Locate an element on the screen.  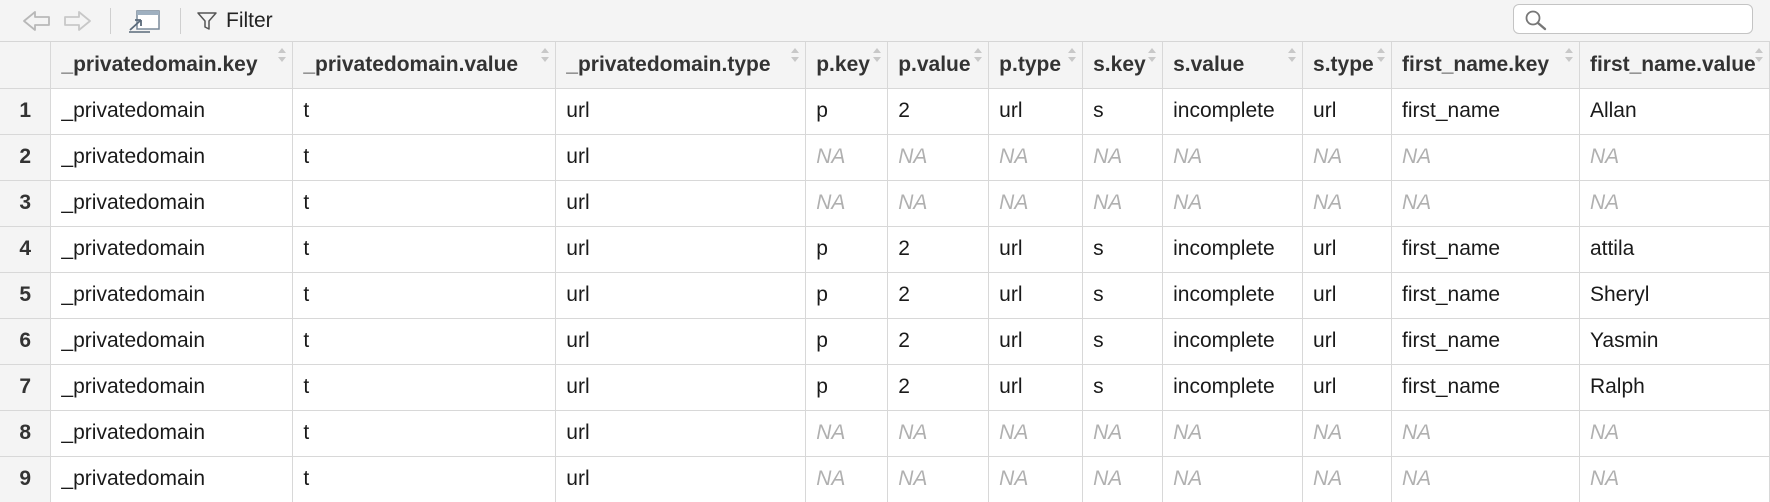
column-header: s.type is located at coordinates (1347, 65).